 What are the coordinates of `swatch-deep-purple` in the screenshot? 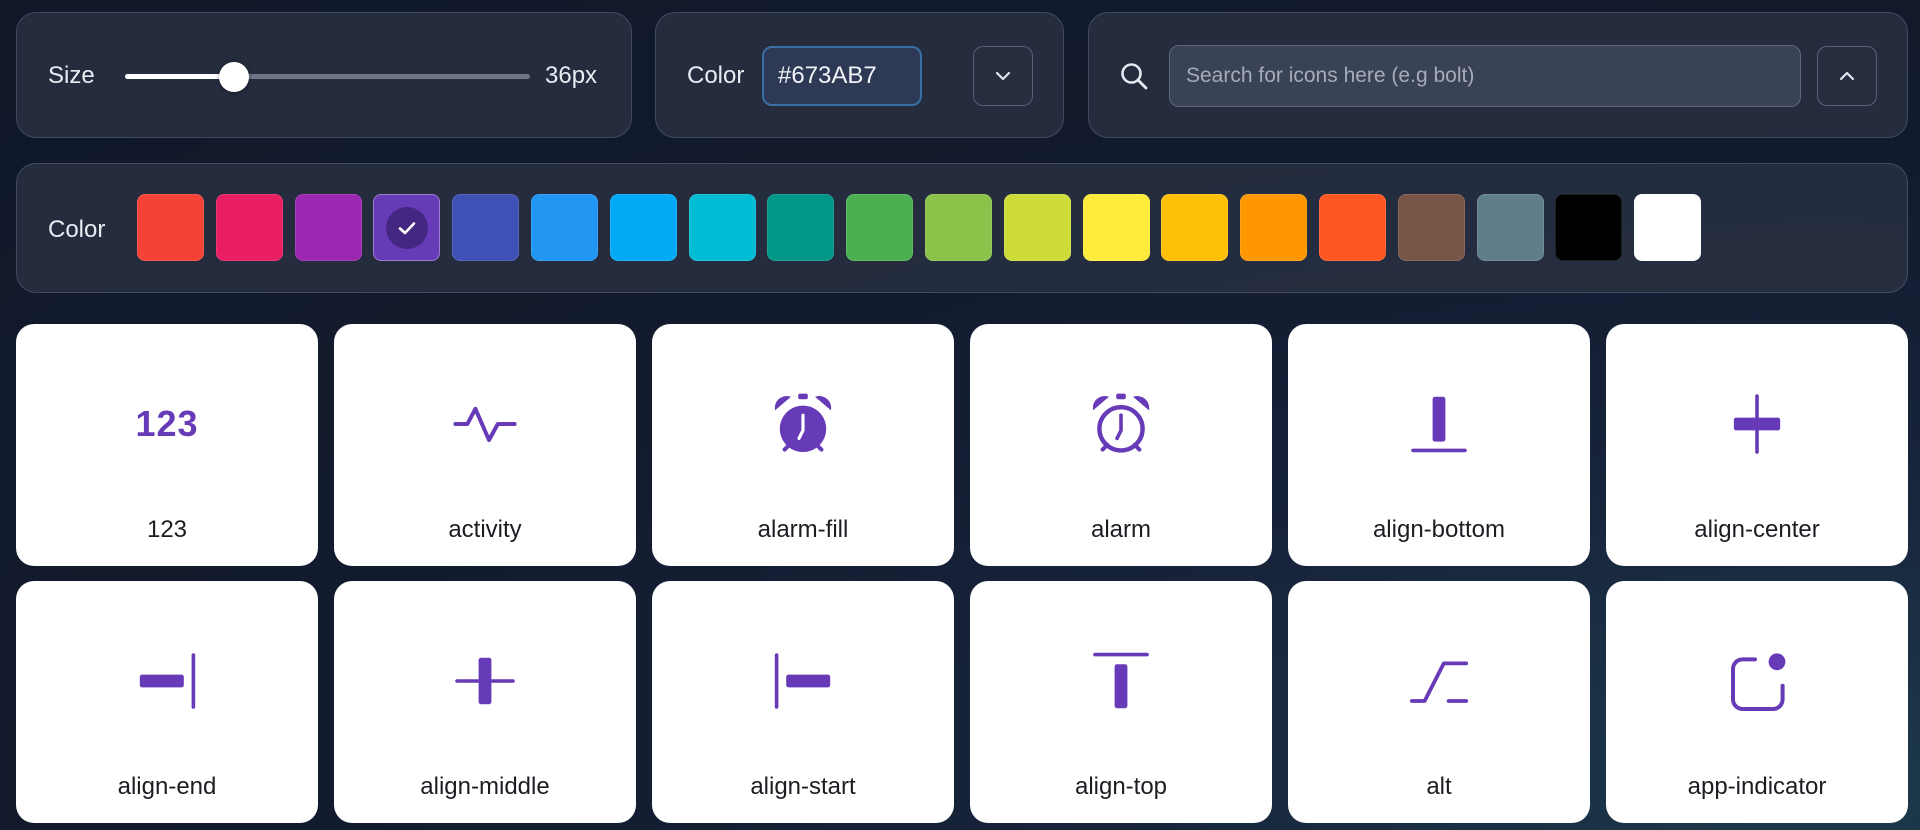 It's located at (407, 227).